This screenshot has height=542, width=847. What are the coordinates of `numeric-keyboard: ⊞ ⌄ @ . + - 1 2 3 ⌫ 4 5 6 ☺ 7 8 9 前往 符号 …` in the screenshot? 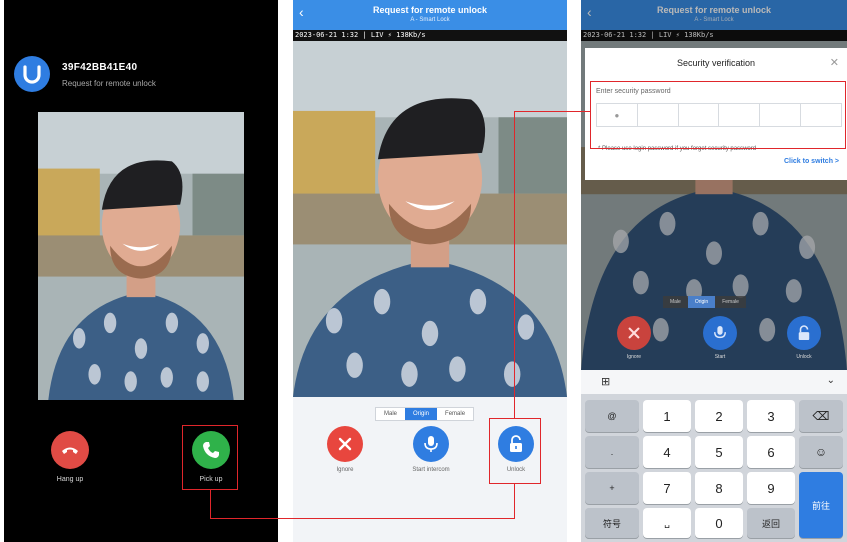 It's located at (714, 456).